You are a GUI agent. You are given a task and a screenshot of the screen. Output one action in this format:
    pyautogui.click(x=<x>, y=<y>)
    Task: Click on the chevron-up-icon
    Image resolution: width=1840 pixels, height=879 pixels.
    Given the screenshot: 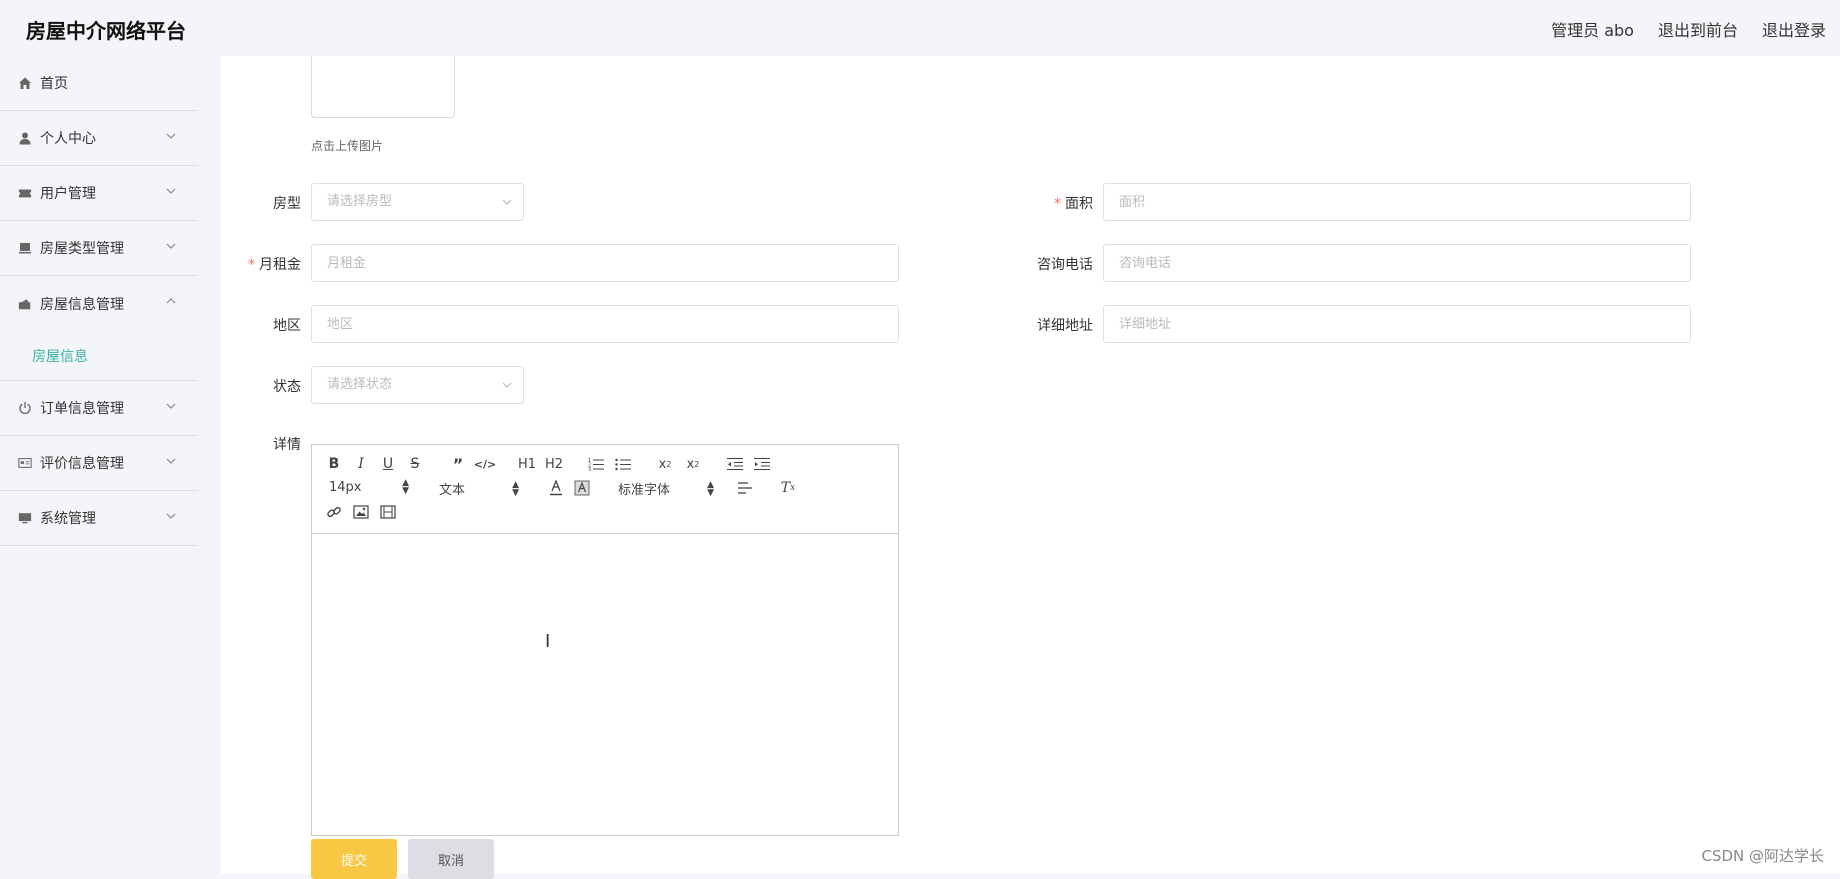 What is the action you would take?
    pyautogui.click(x=171, y=301)
    